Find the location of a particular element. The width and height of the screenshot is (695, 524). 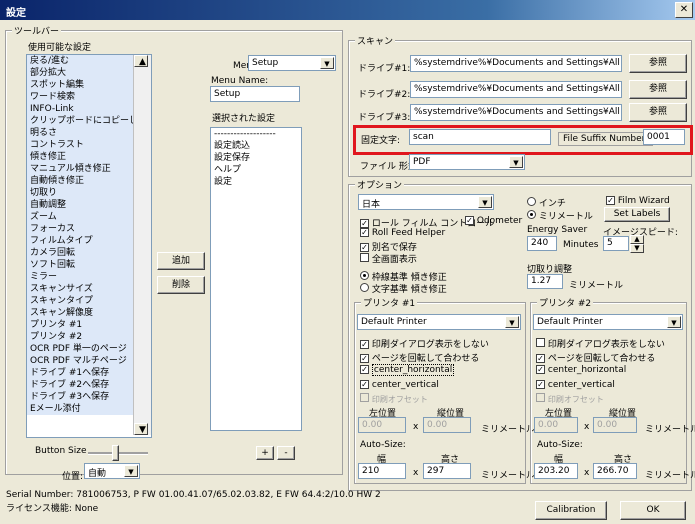

drive3-browse-button: 参照 is located at coordinates (658, 112).